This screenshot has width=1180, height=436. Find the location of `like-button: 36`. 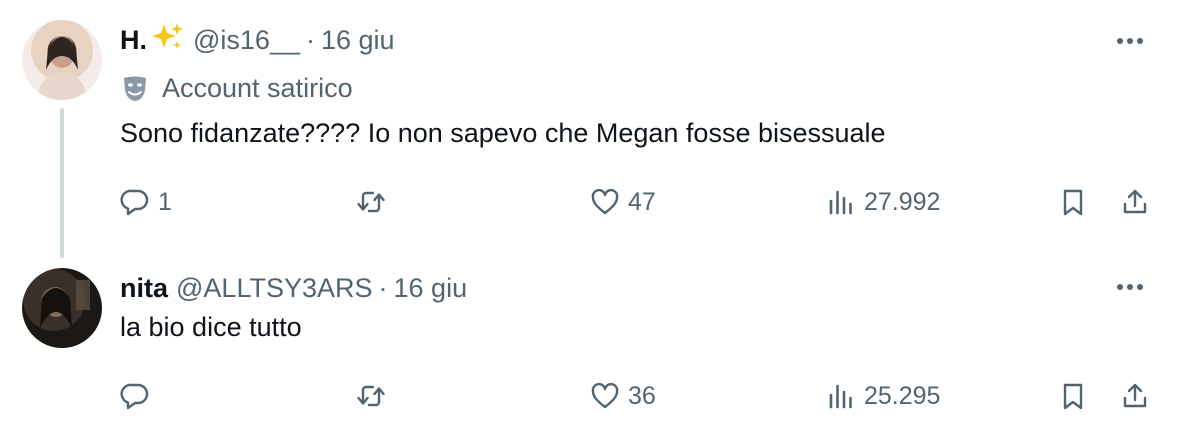

like-button: 36 is located at coordinates (623, 396).